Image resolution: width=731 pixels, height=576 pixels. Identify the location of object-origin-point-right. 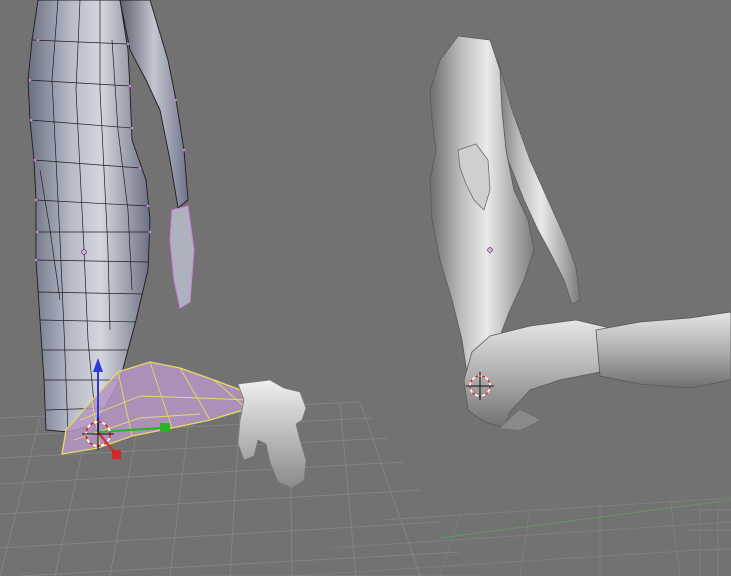
(490, 250).